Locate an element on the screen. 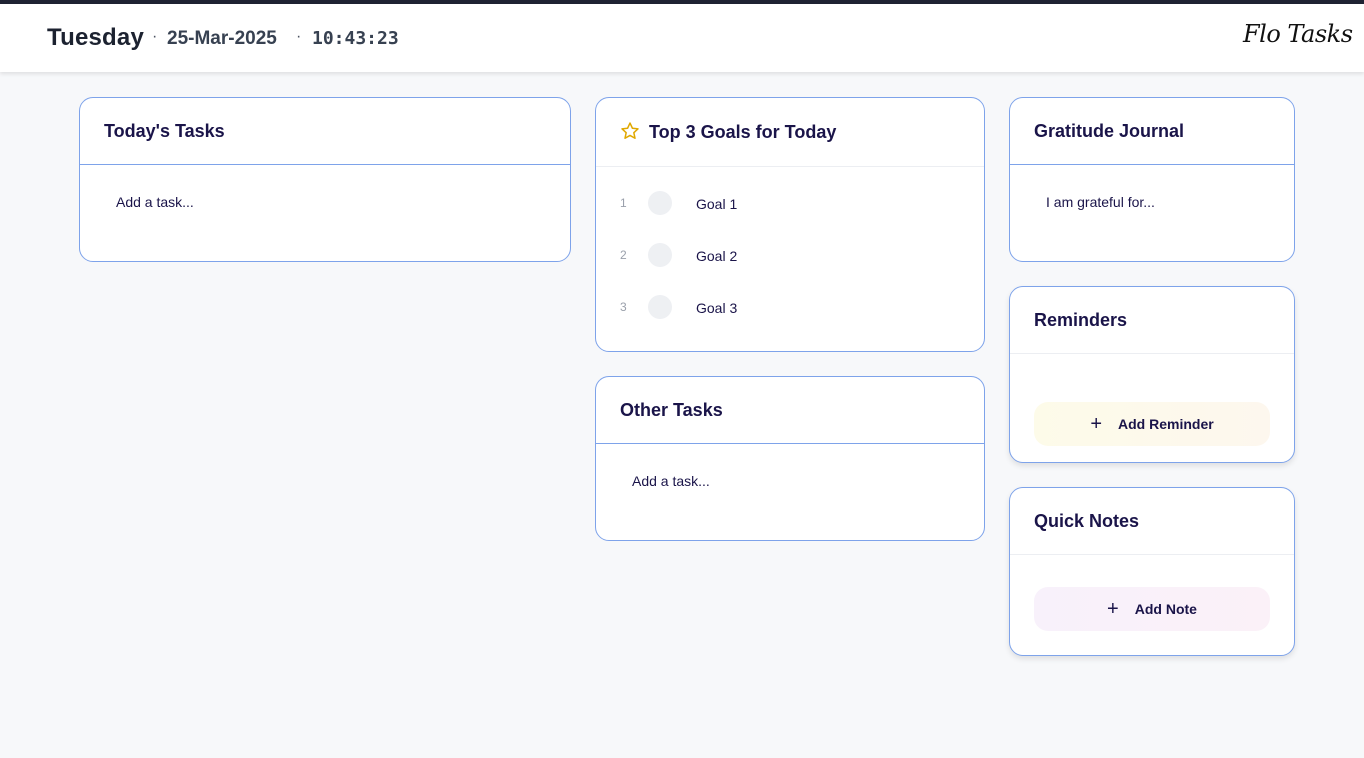 The height and width of the screenshot is (758, 1364). quick-notes-card: Quick Notes + Add Note is located at coordinates (1152, 571).